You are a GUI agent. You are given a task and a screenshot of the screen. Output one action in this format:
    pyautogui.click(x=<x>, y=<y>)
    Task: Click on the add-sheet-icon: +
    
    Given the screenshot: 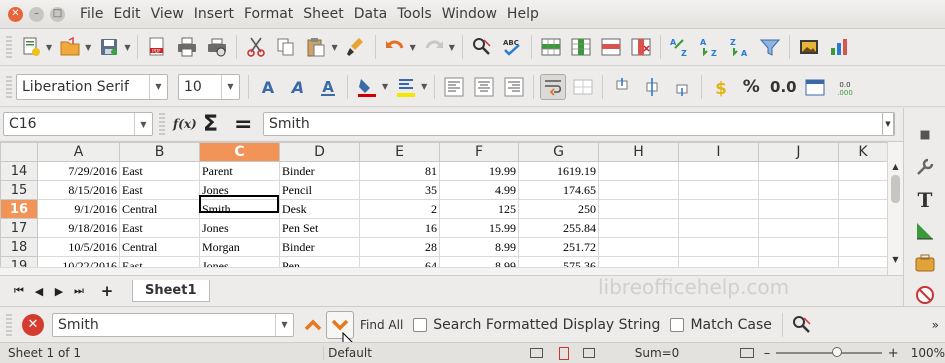 What is the action you would take?
    pyautogui.click(x=107, y=291)
    